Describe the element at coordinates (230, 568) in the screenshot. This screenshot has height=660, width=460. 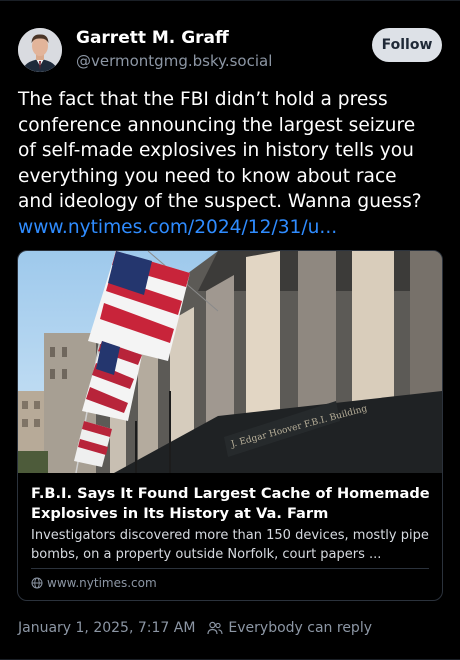
I see `card-divider` at that location.